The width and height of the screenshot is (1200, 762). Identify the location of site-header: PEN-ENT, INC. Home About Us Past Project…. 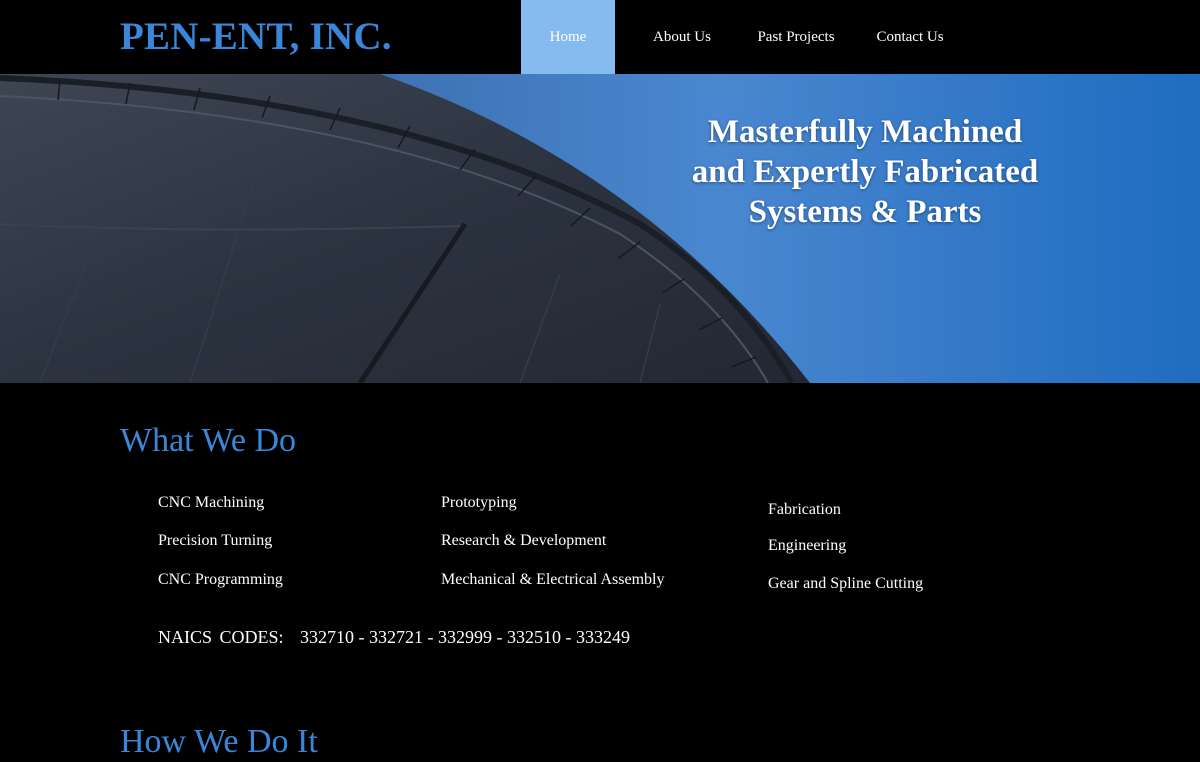
(600, 37).